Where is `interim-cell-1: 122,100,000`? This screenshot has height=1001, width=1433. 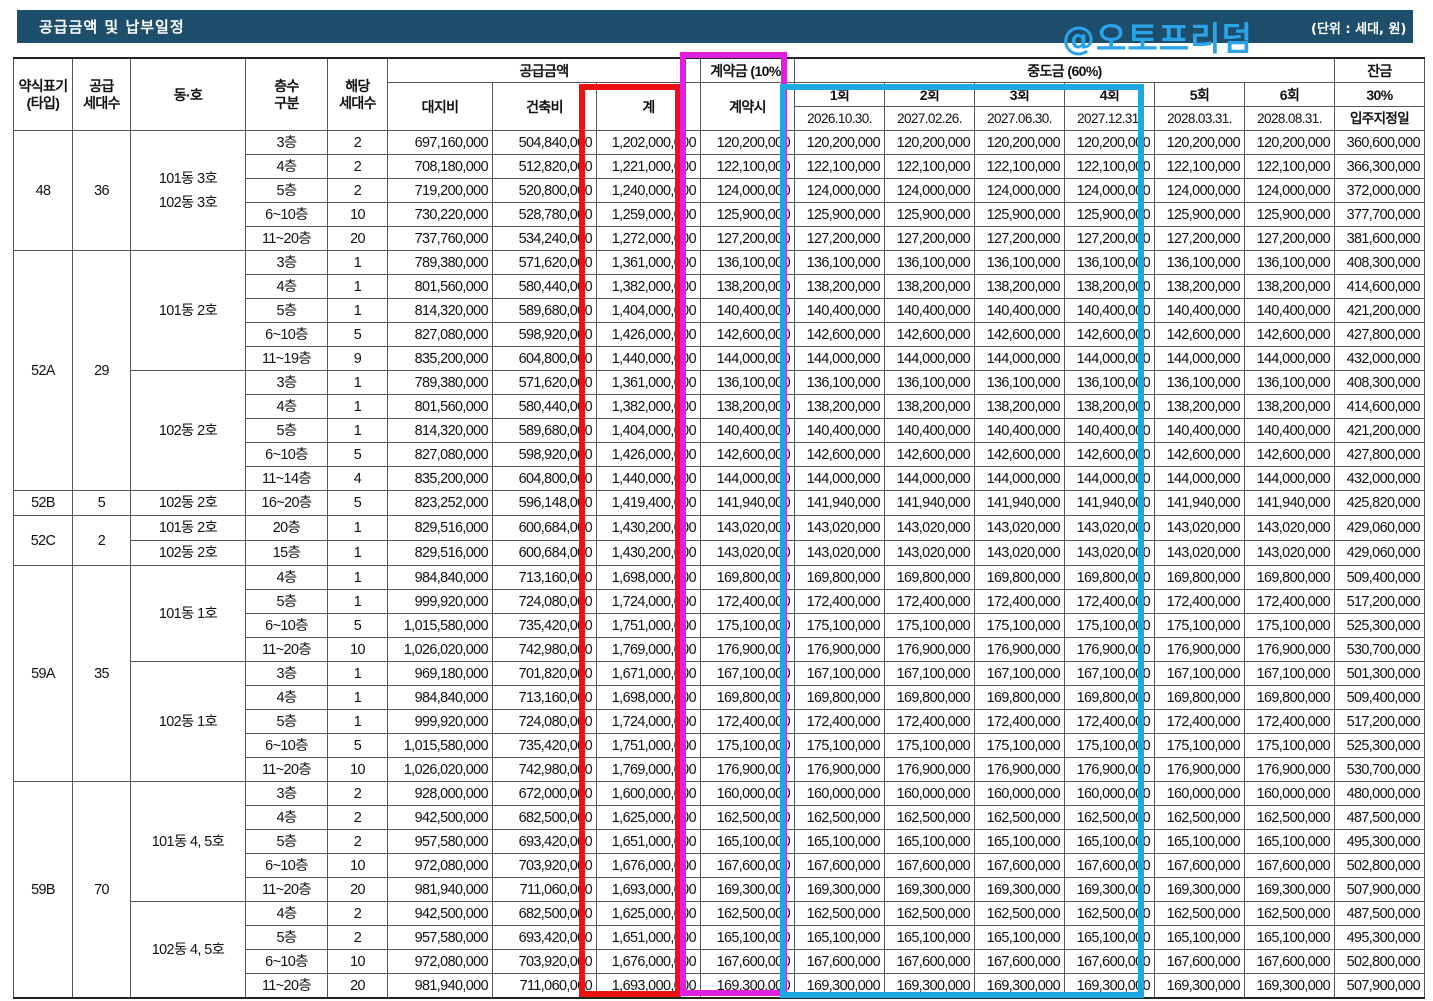
interim-cell-1: 122,100,000 is located at coordinates (839, 166).